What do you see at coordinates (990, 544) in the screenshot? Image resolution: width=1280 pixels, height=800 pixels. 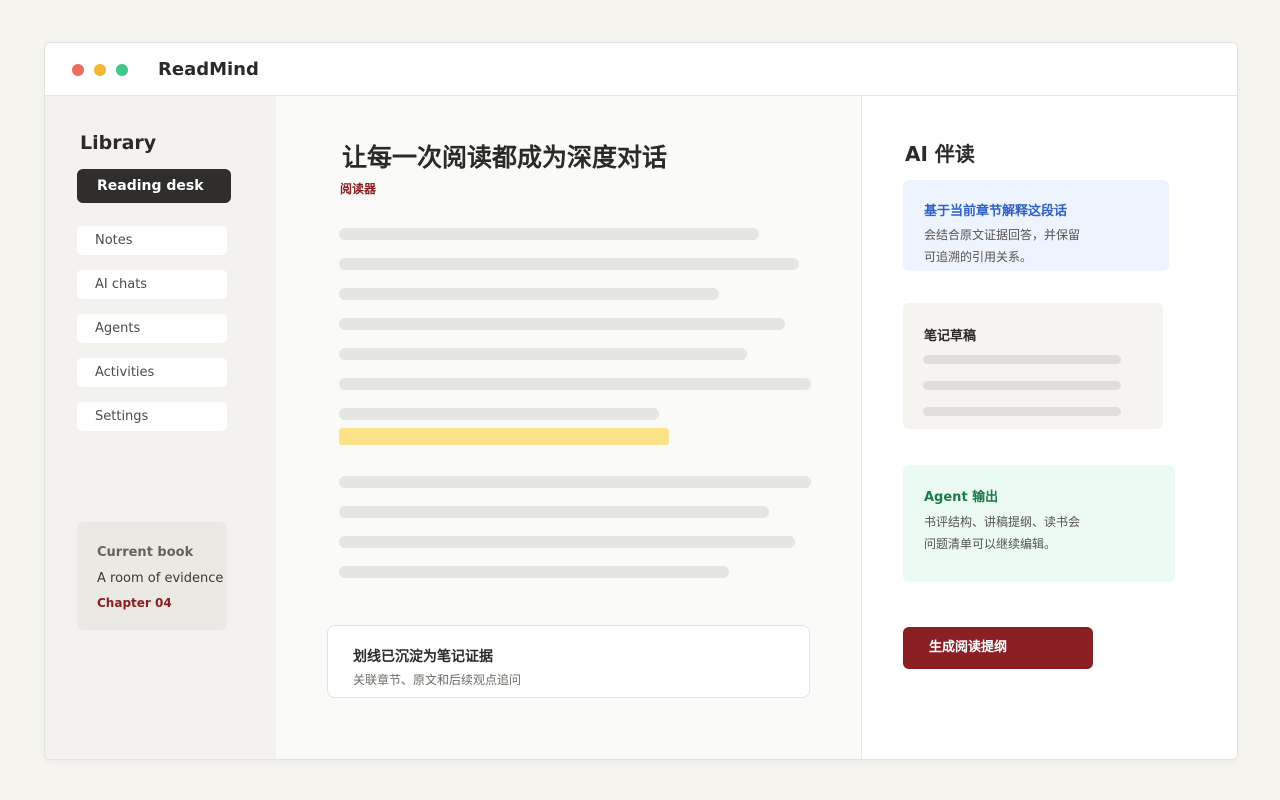 I see `agent-card-line: 问题清单可以继续编辑。` at bounding box center [990, 544].